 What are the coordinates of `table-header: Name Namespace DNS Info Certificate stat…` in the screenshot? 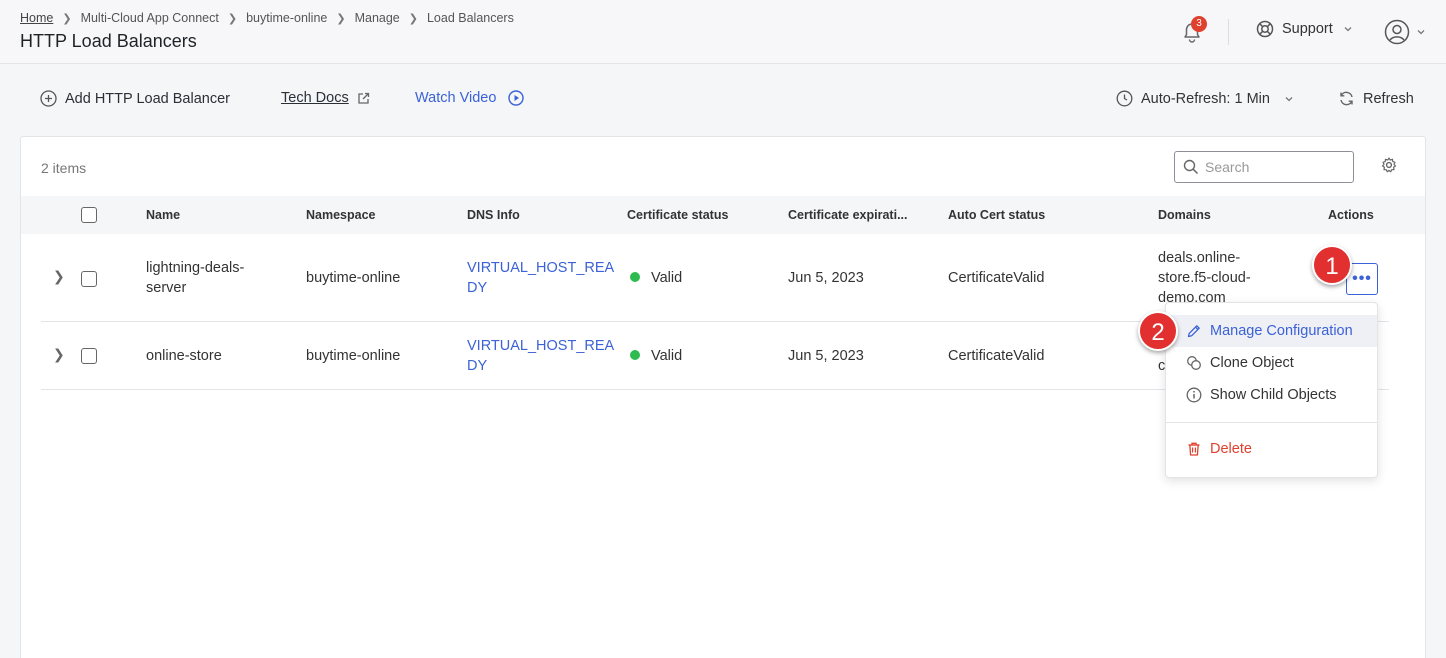 It's located at (723, 215).